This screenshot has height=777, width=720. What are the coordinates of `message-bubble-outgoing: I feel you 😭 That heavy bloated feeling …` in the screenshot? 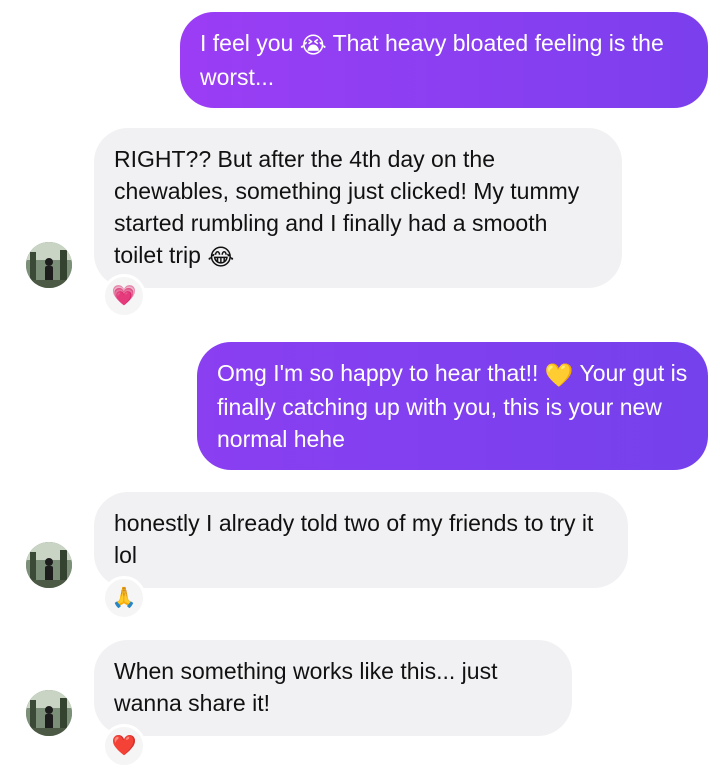 It's located at (444, 60).